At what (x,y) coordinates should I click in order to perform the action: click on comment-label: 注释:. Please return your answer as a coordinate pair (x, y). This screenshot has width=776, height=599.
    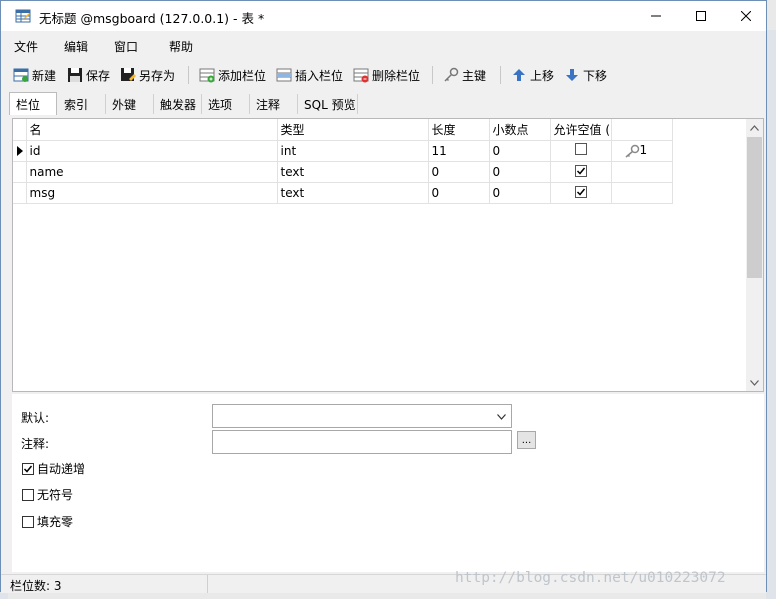
    Looking at the image, I should click on (35, 444).